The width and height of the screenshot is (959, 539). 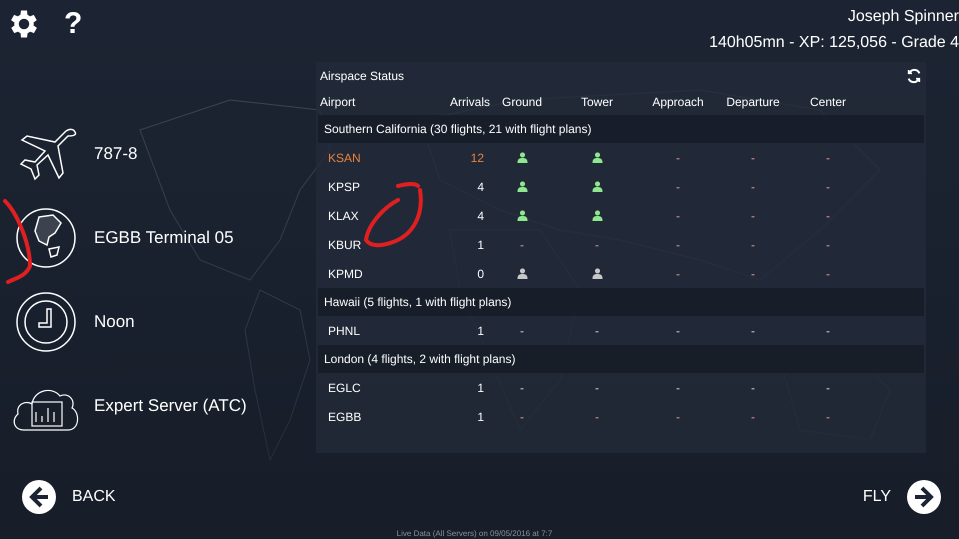 I want to click on column-header: Departure, so click(x=753, y=102).